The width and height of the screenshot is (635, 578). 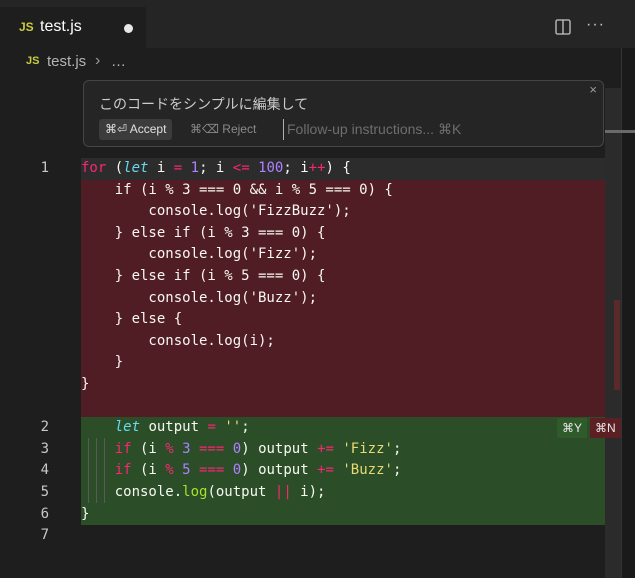 I want to click on code-text: if (i % 5 === 0) output += 'Buzz';, so click(x=343, y=471).